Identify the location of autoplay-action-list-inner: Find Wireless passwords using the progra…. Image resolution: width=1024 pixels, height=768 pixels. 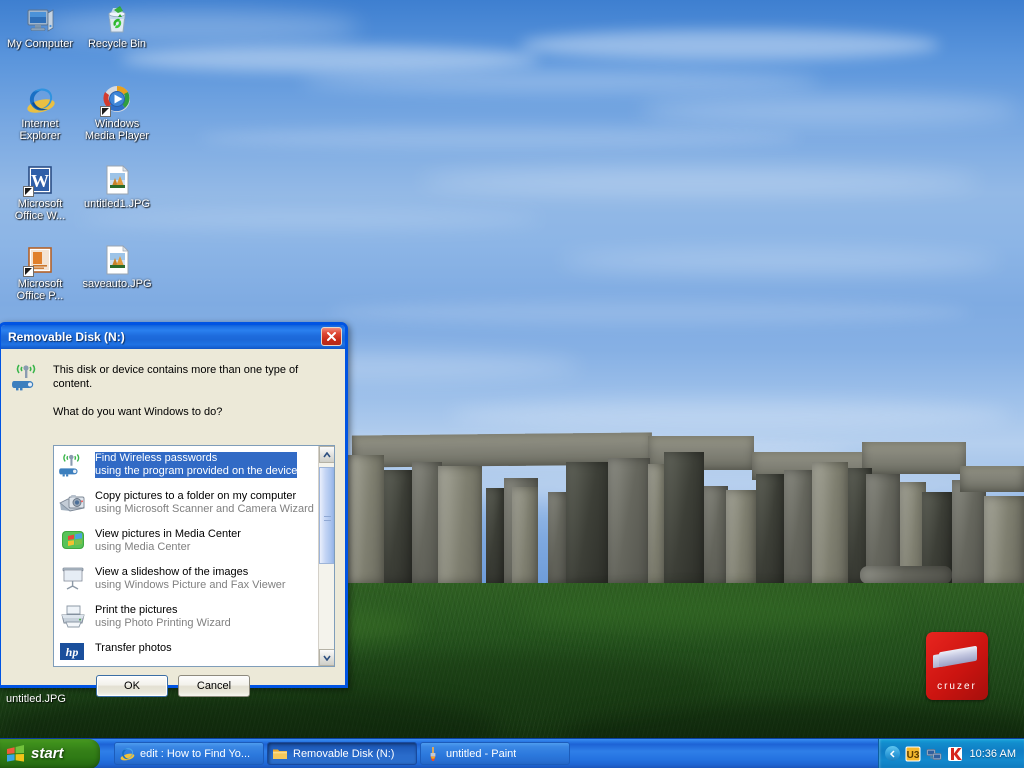
(186, 556).